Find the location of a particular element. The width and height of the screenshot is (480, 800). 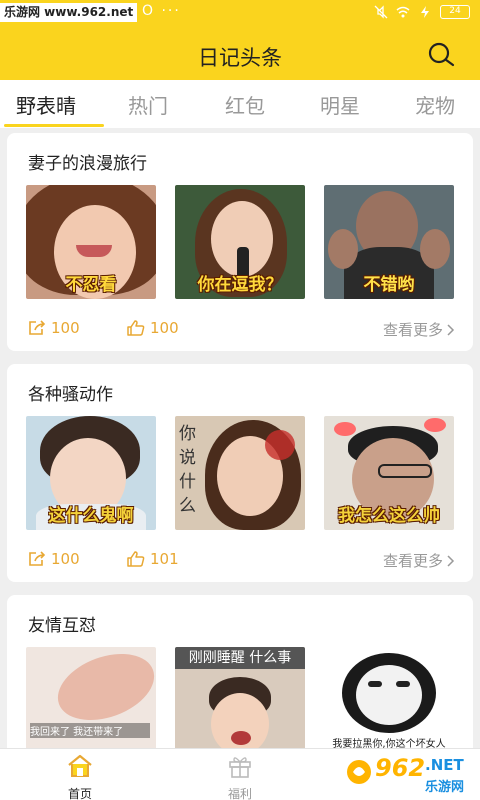

meme-caption: 我回来了 我还带来了 is located at coordinates (90, 730).